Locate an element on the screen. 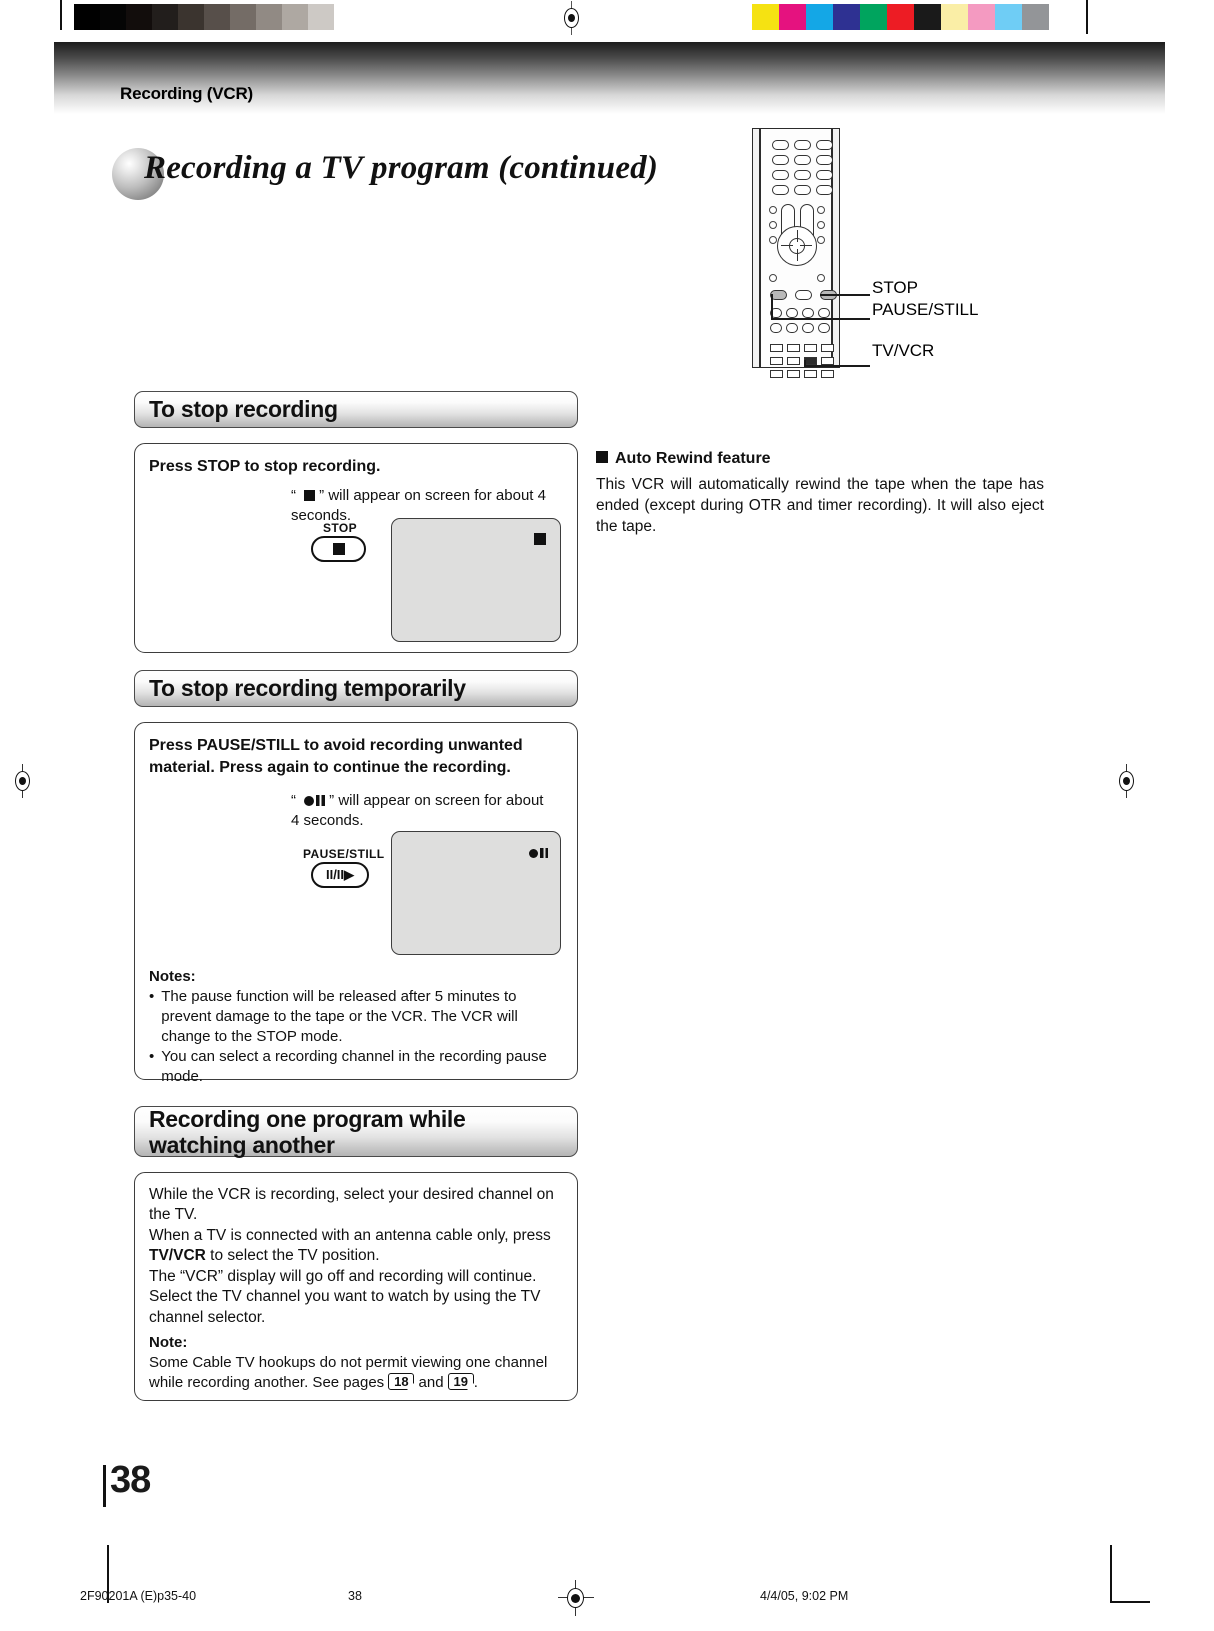 The width and height of the screenshot is (1214, 1631). remote-left-rail is located at coordinates (756, 248).